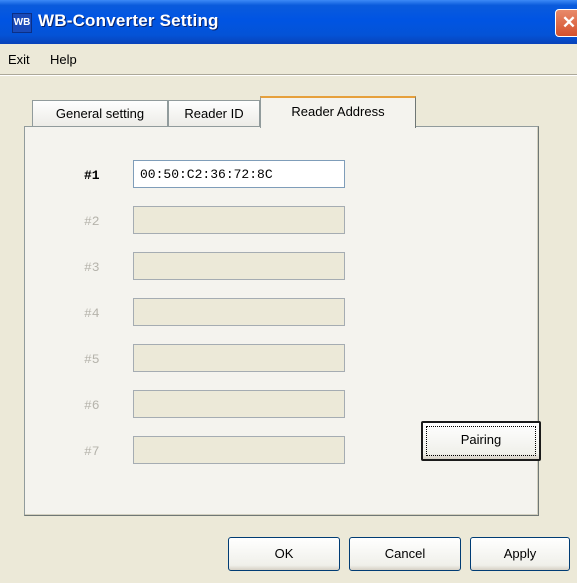  Describe the element at coordinates (22, 23) in the screenshot. I see `app-icon: WB` at that location.